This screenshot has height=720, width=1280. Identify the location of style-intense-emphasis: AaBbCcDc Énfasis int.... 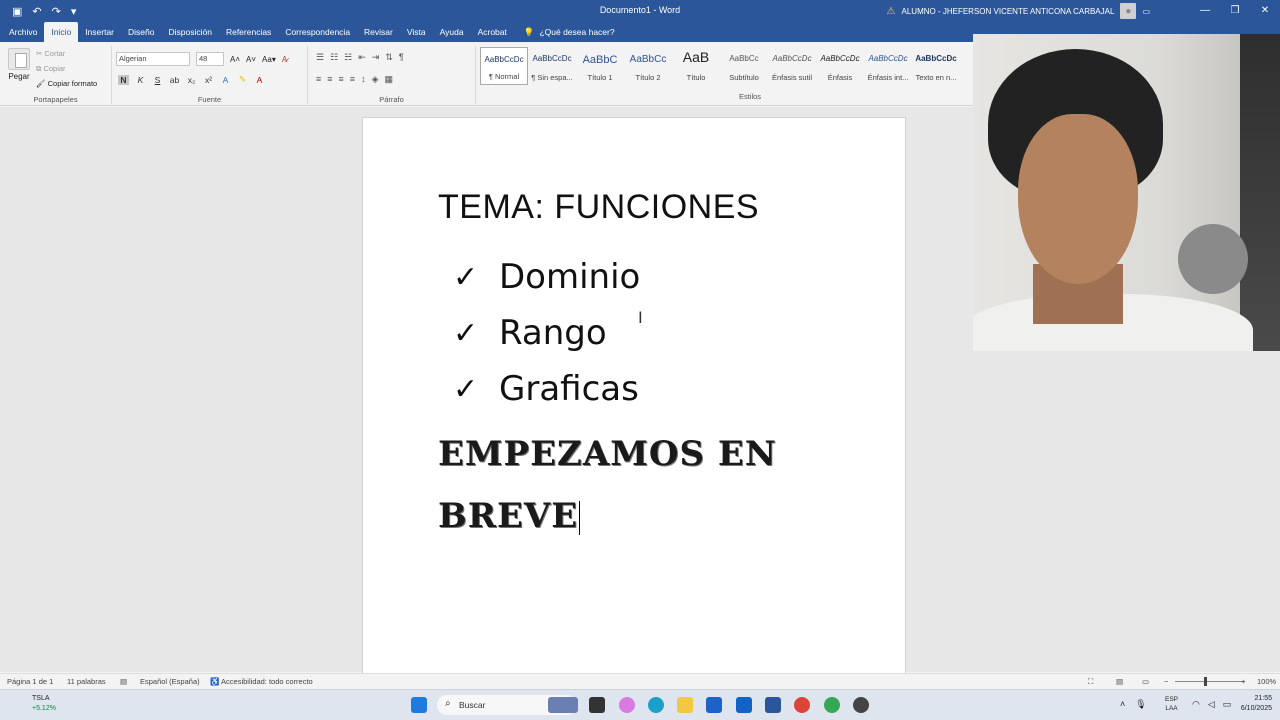
(888, 66).